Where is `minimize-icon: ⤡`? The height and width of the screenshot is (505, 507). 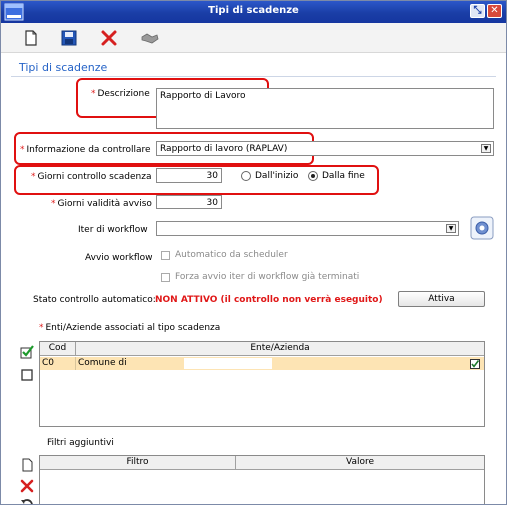 minimize-icon: ⤡ is located at coordinates (477, 11).